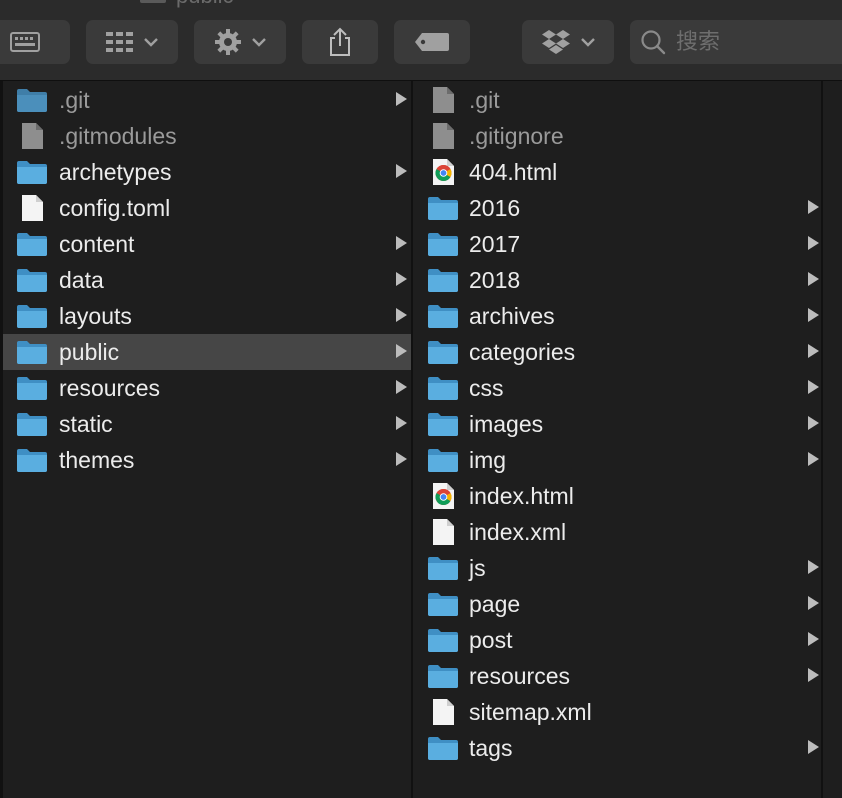  I want to click on item-name: layouts, so click(95, 315).